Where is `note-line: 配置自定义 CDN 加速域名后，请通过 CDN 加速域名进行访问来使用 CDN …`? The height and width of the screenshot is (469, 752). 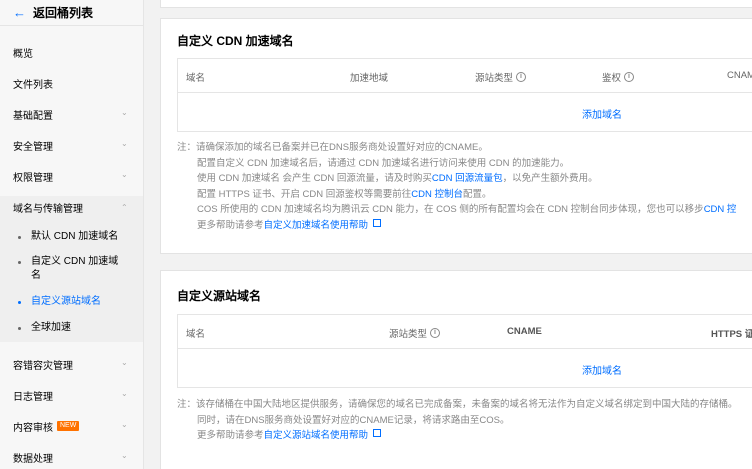 note-line: 配置自定义 CDN 加速域名后，请通过 CDN 加速域名进行访问来使用 CDN … is located at coordinates (456, 164).